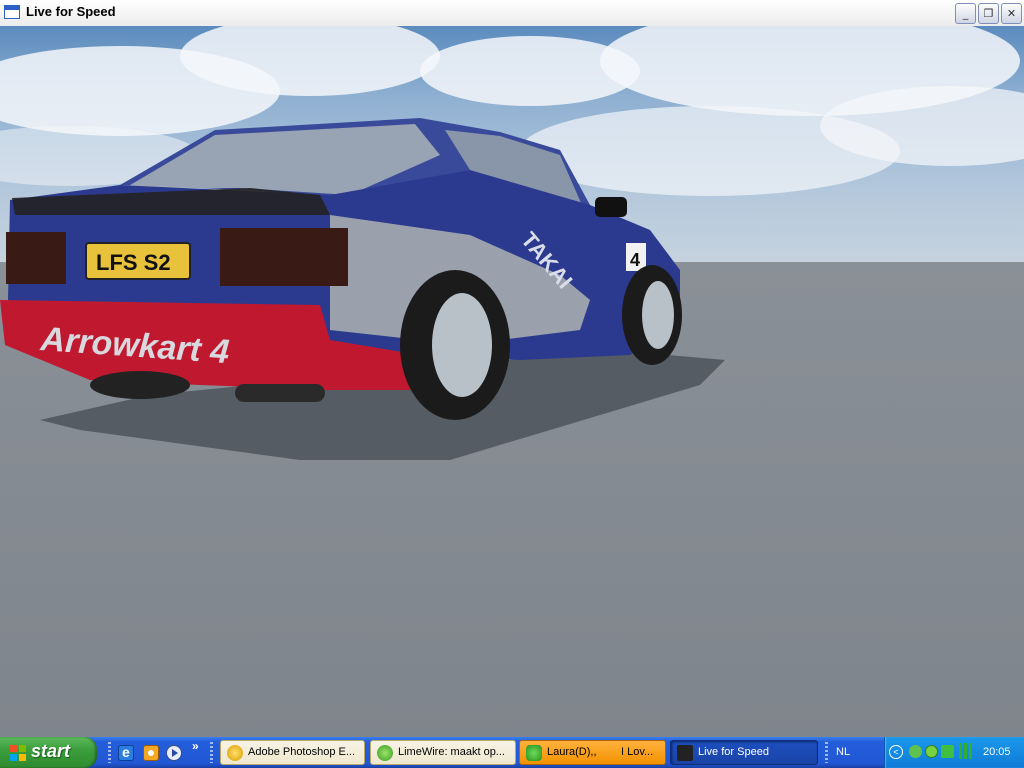 The width and height of the screenshot is (1024, 768). What do you see at coordinates (534, 753) in the screenshot?
I see `messenger-icon` at bounding box center [534, 753].